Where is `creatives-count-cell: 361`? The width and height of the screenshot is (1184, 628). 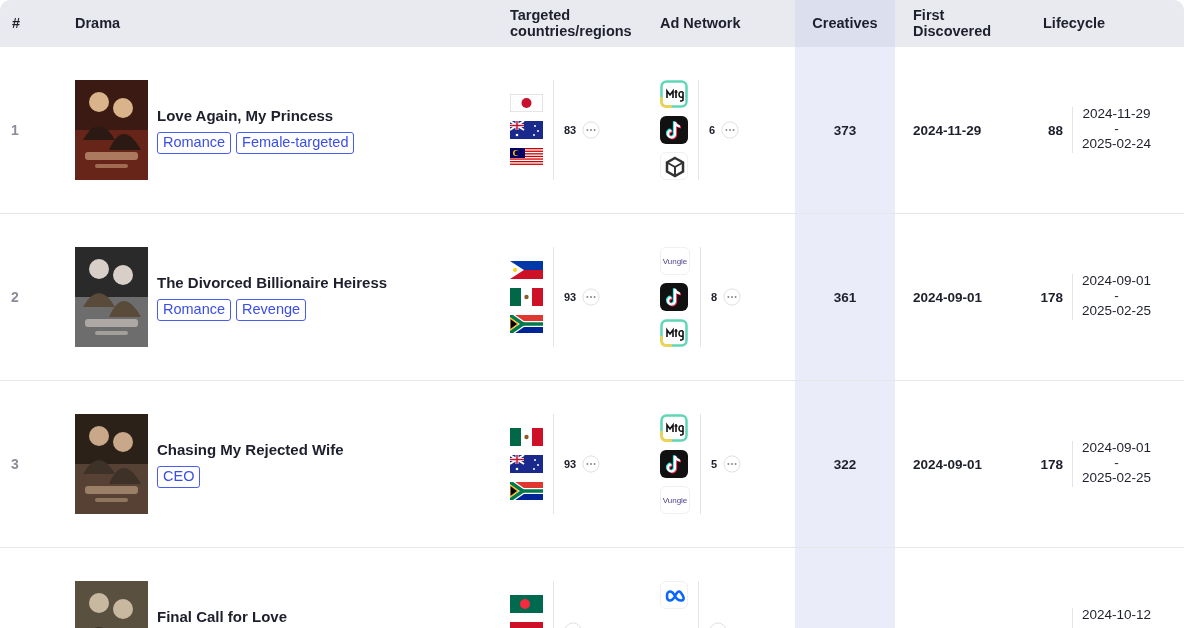
creatives-count-cell: 361 is located at coordinates (845, 297).